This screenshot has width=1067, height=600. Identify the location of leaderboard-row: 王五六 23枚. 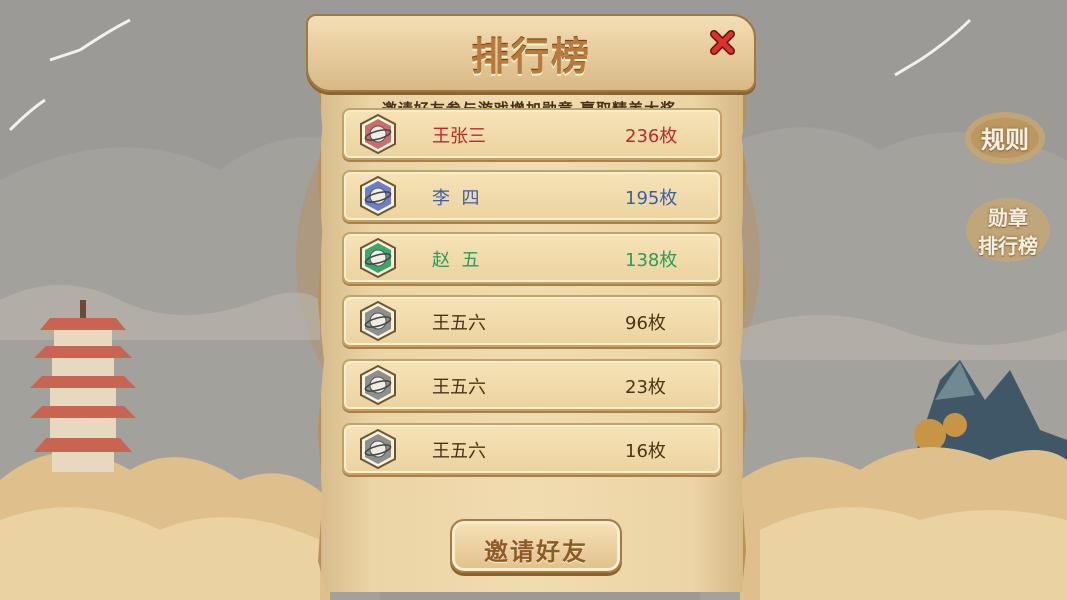
(532, 385).